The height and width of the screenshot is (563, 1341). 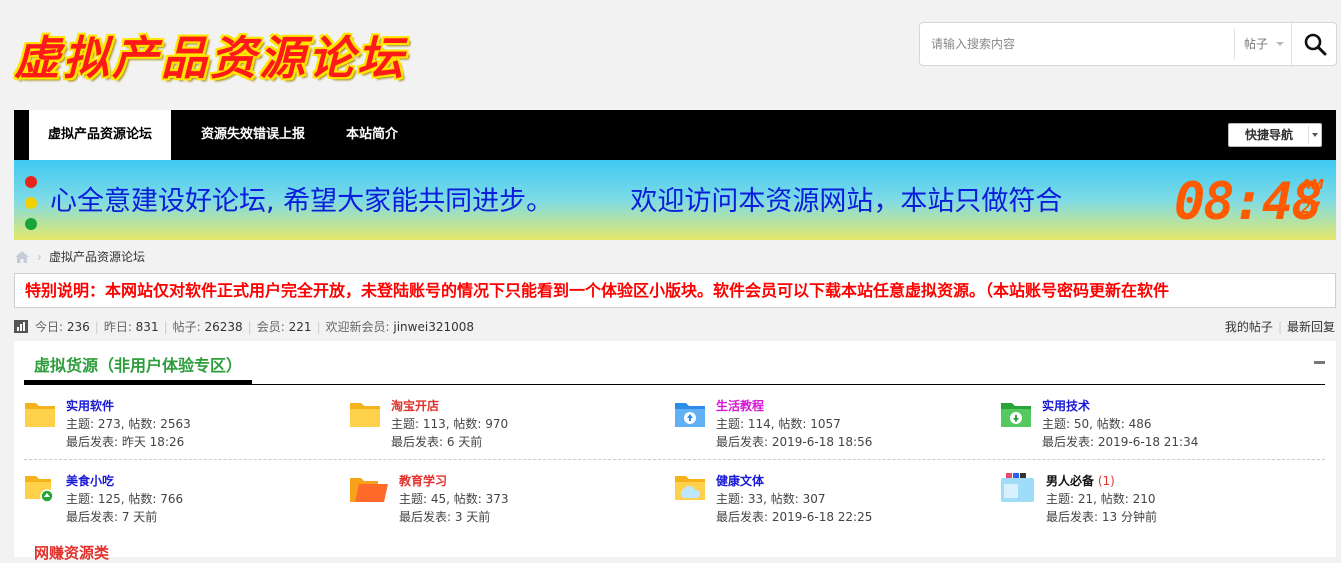 What do you see at coordinates (90, 480) in the screenshot?
I see `forum-name: 美食小吃` at bounding box center [90, 480].